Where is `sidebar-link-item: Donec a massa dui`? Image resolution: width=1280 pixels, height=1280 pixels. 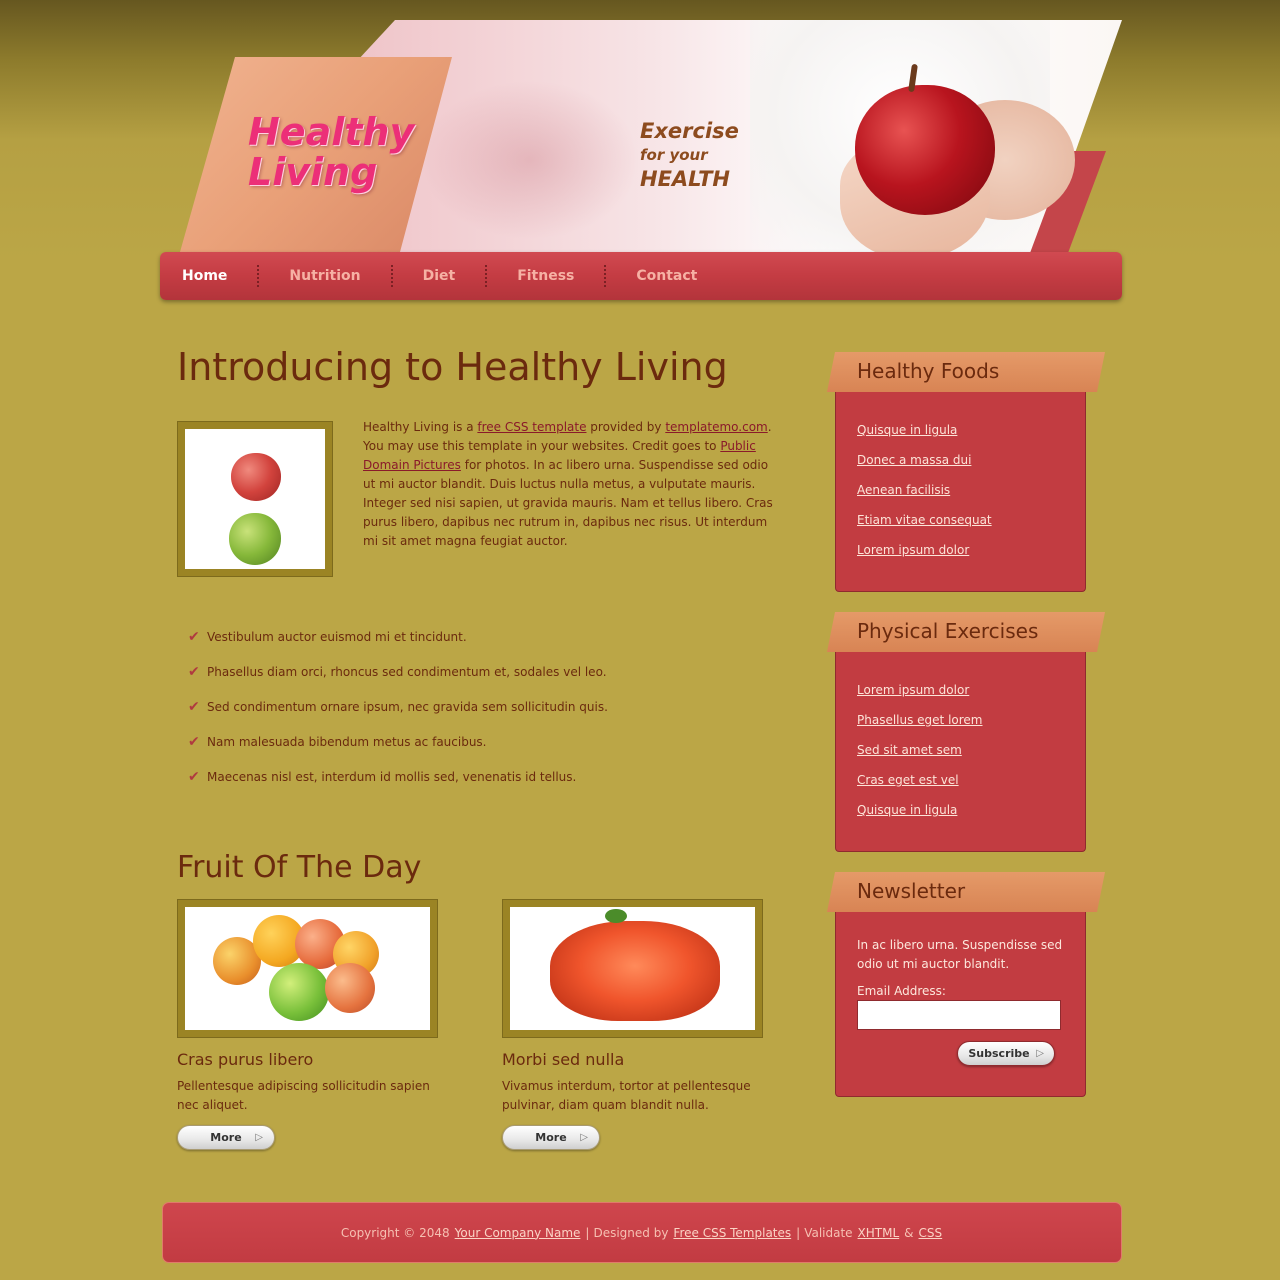
sidebar-link-item: Donec a massa dui is located at coordinates (971, 457).